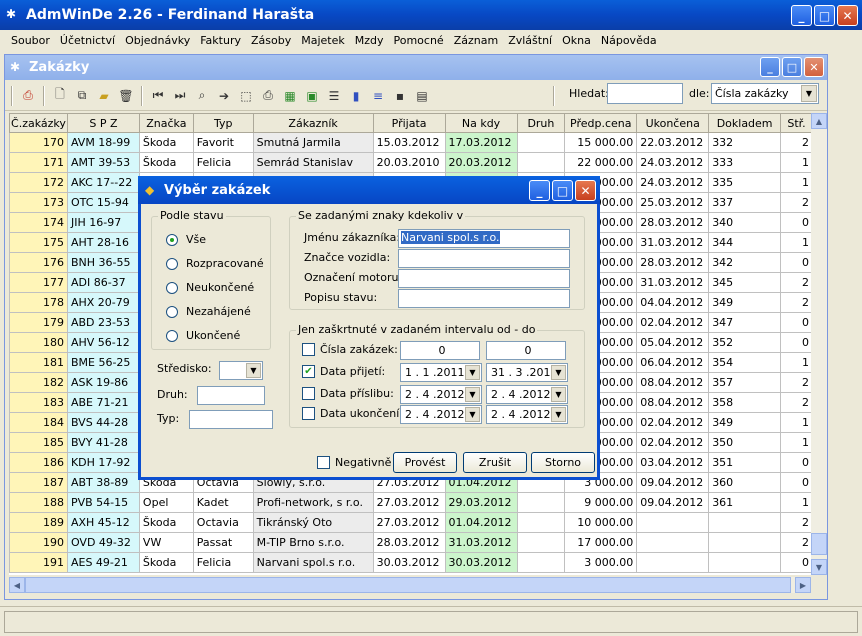 This screenshot has height=636, width=862. I want to click on search-input, so click(645, 93).